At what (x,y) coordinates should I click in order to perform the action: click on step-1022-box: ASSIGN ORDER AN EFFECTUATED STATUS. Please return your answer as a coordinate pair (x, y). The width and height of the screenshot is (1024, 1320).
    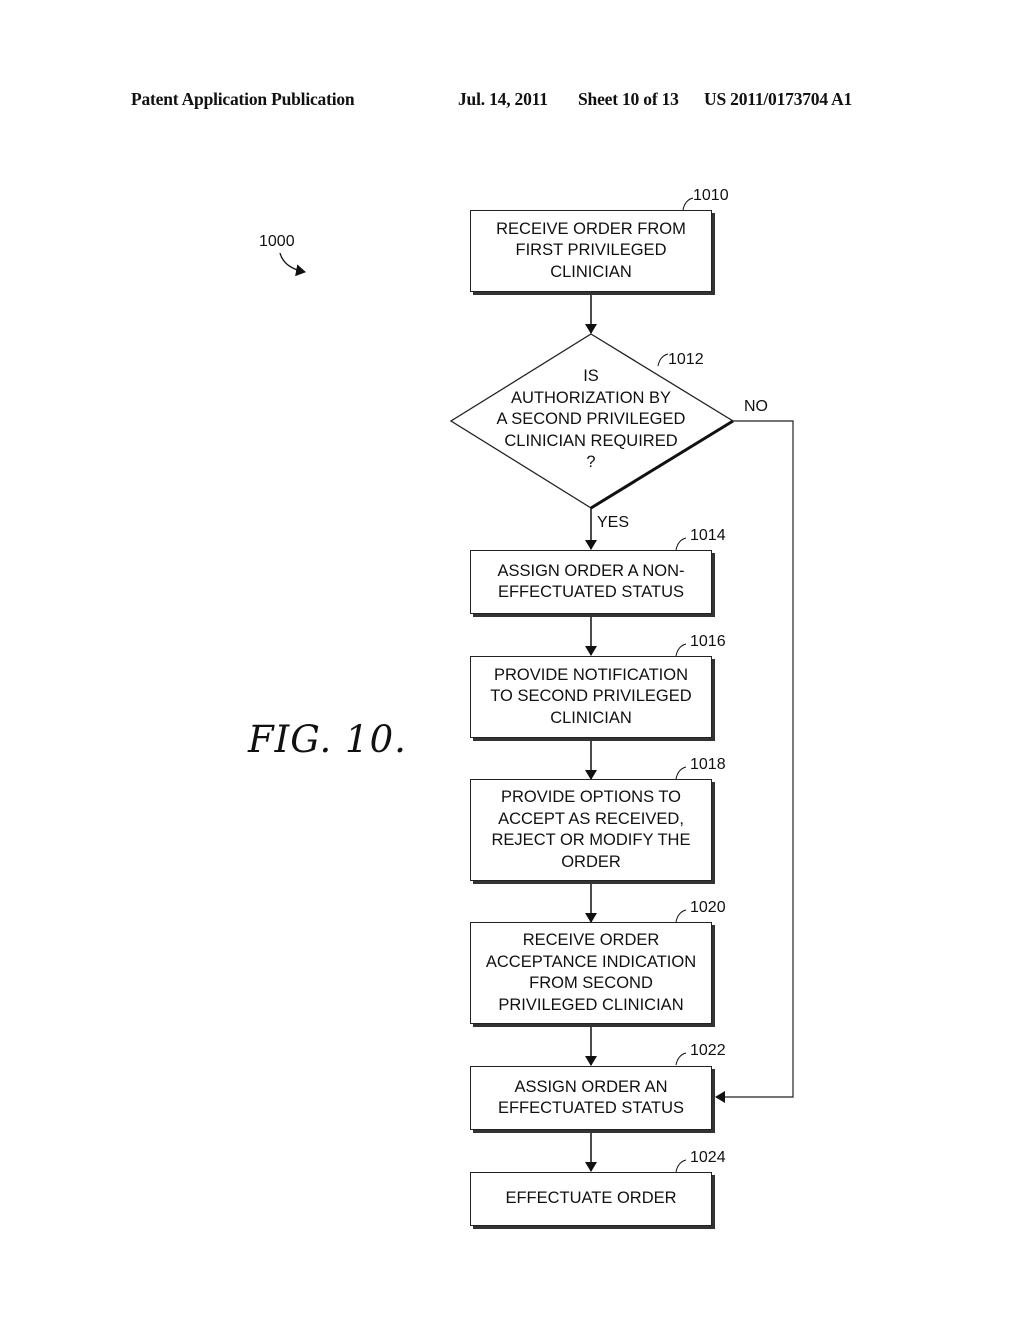
    Looking at the image, I should click on (591, 1098).